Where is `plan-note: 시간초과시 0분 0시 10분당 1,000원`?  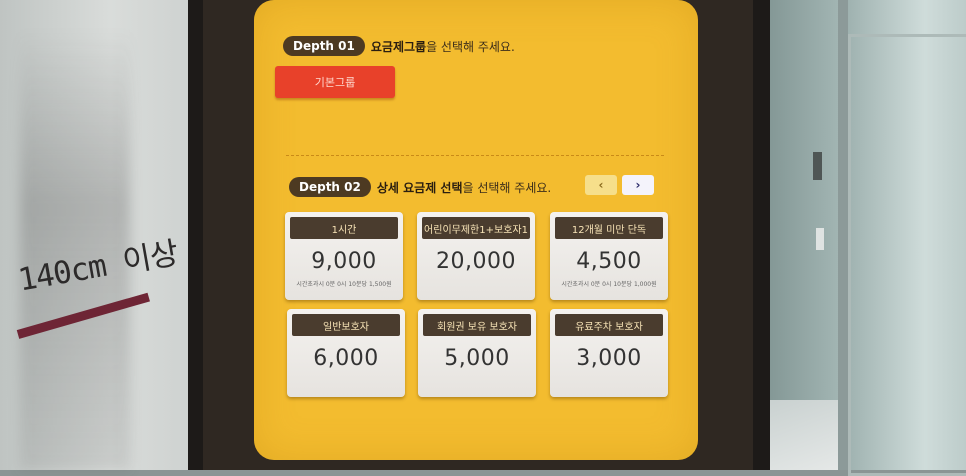 plan-note: 시간초과시 0분 0시 10분당 1,000원 is located at coordinates (609, 284).